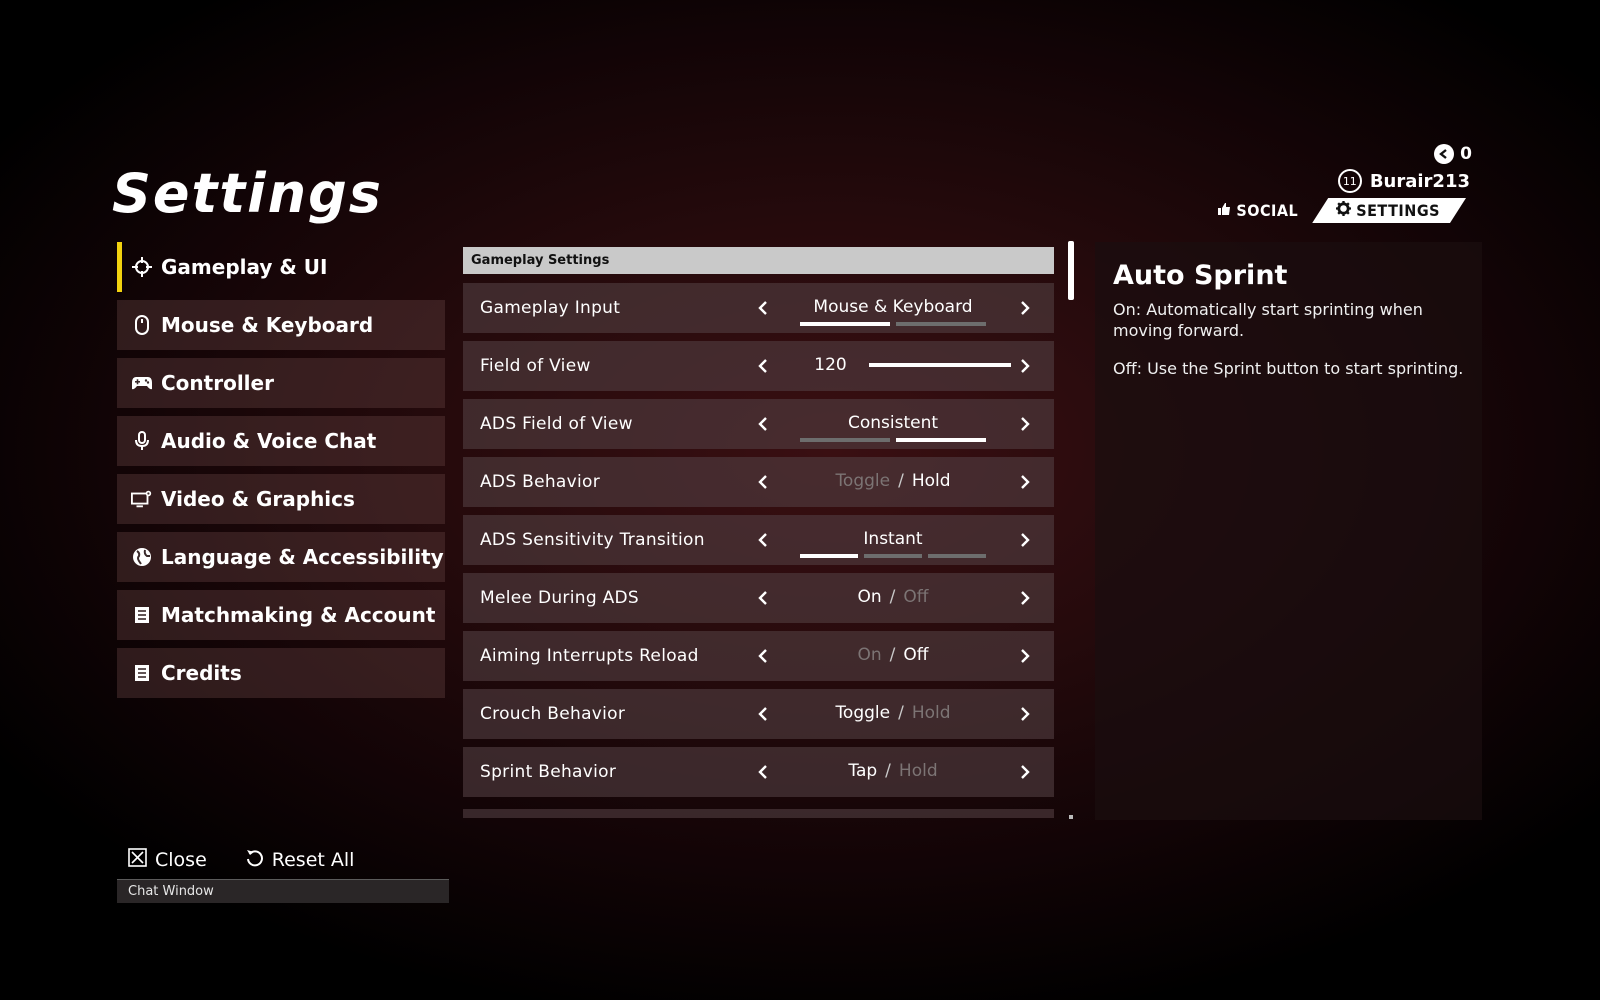  Describe the element at coordinates (1453, 154) in the screenshot. I see `currency-display: 0` at that location.